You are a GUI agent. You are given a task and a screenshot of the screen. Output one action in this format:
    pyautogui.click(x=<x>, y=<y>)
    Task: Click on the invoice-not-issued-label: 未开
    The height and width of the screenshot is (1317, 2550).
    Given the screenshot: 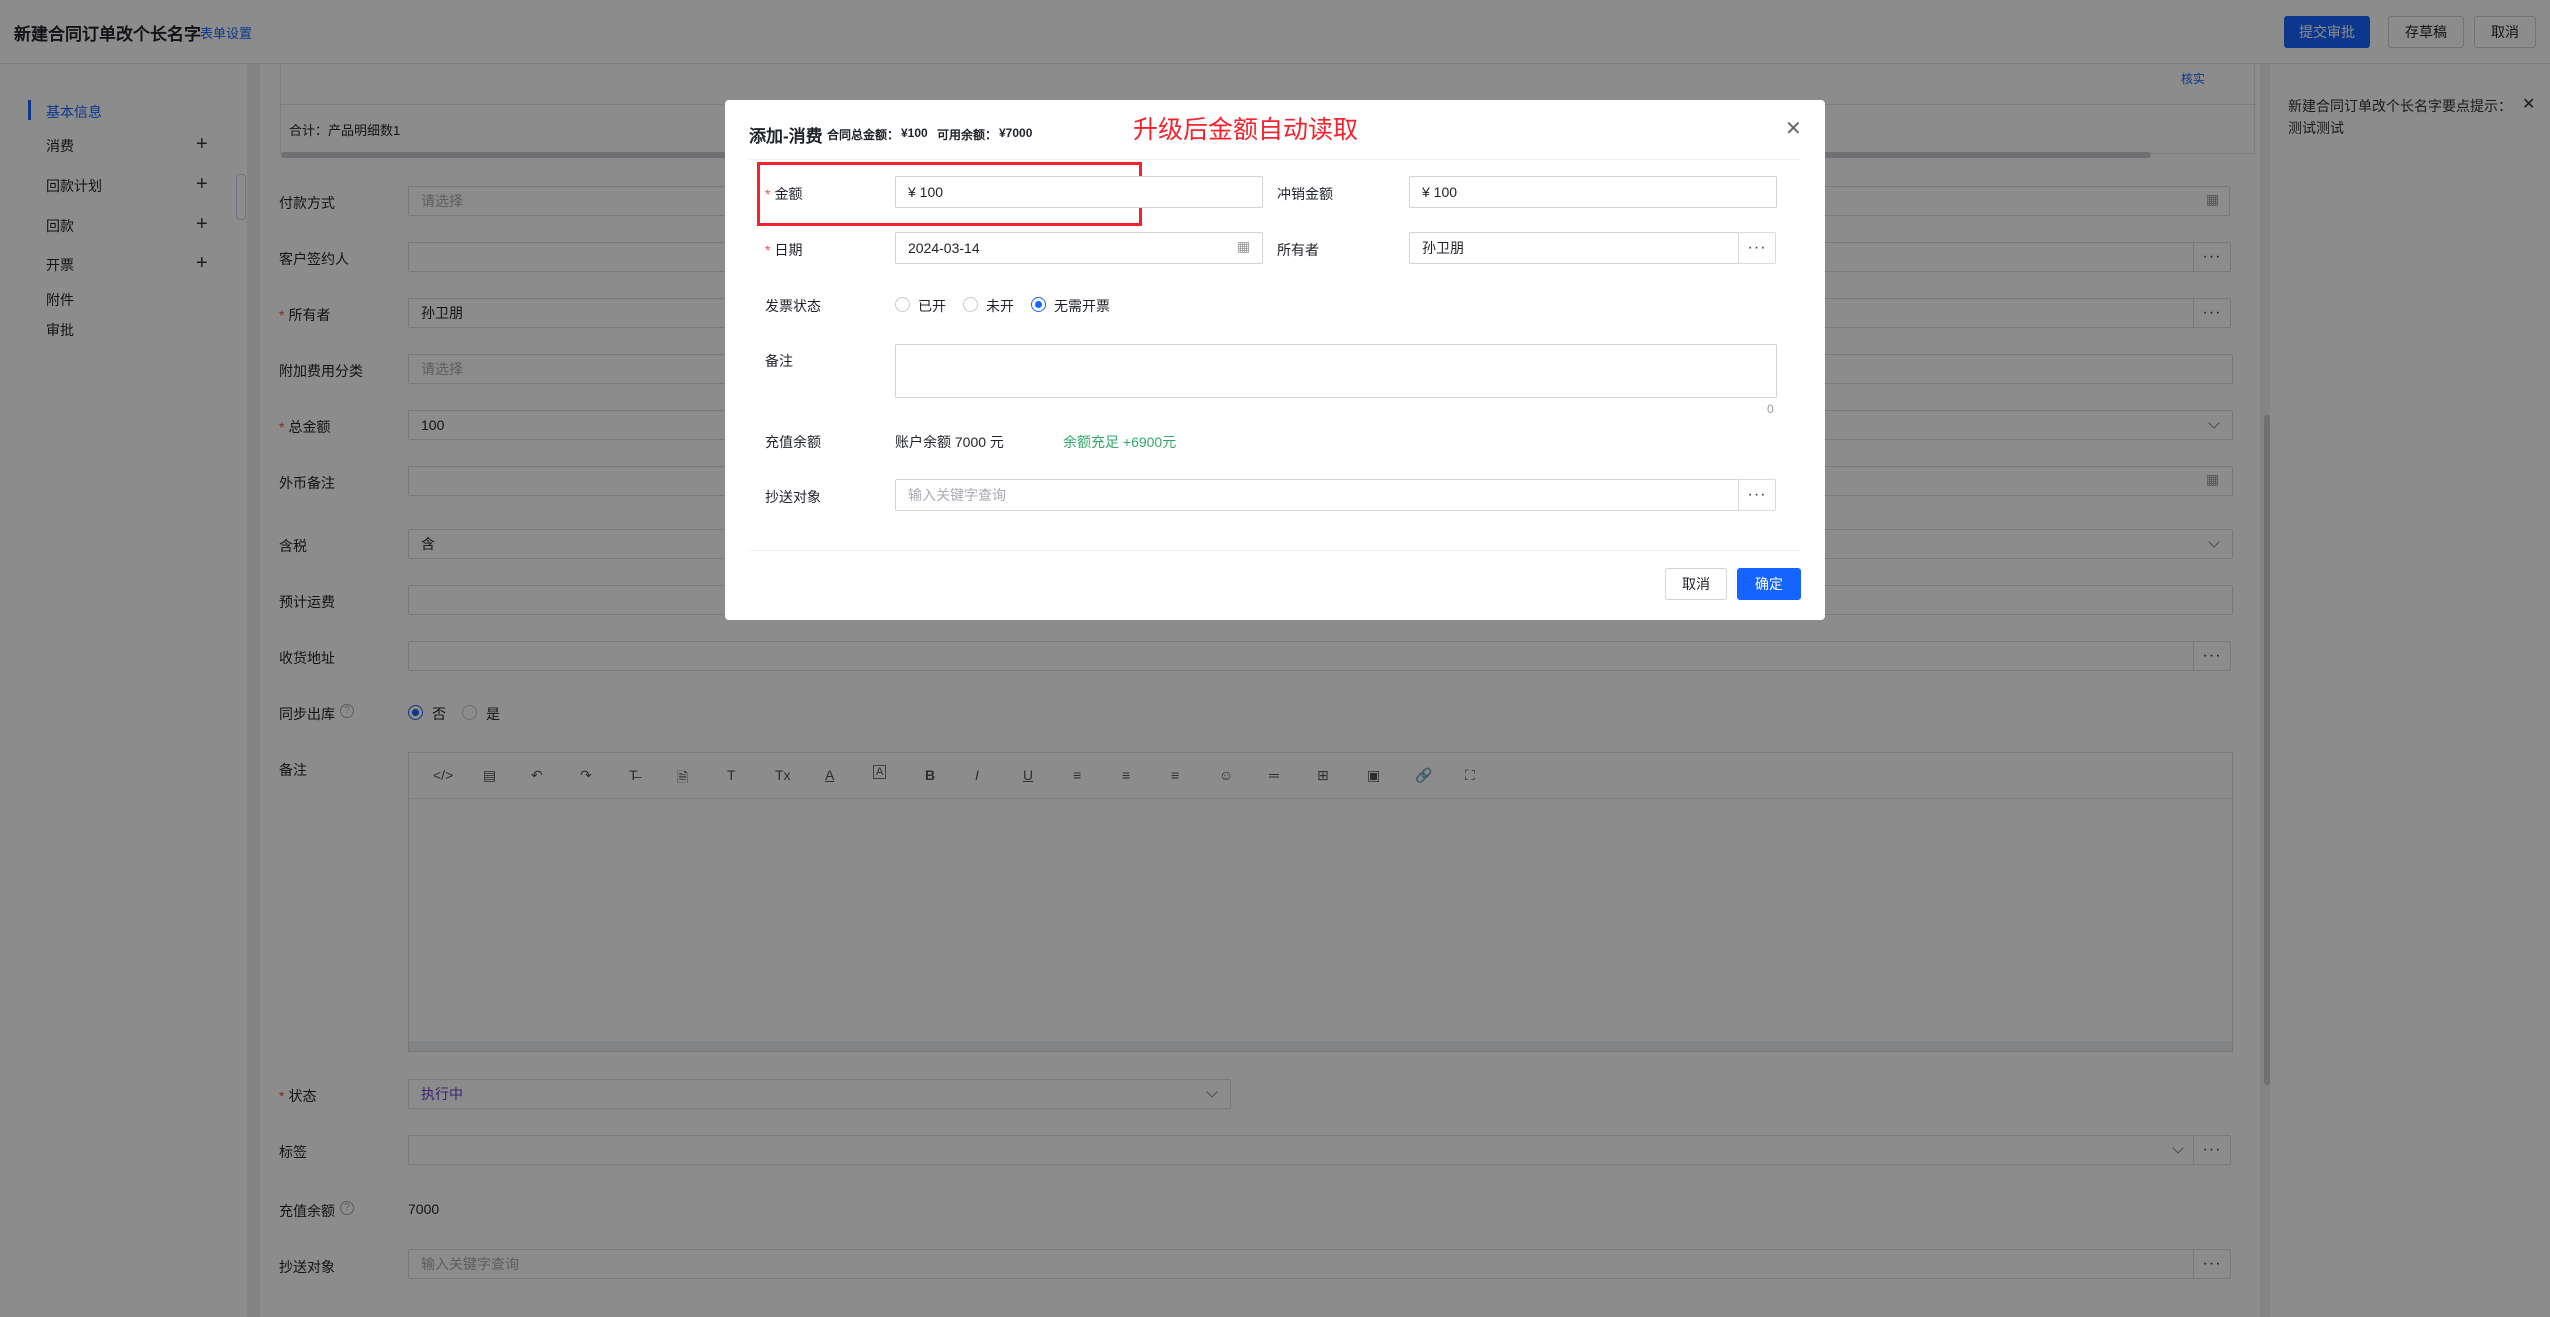 What is the action you would take?
    pyautogui.click(x=1000, y=306)
    